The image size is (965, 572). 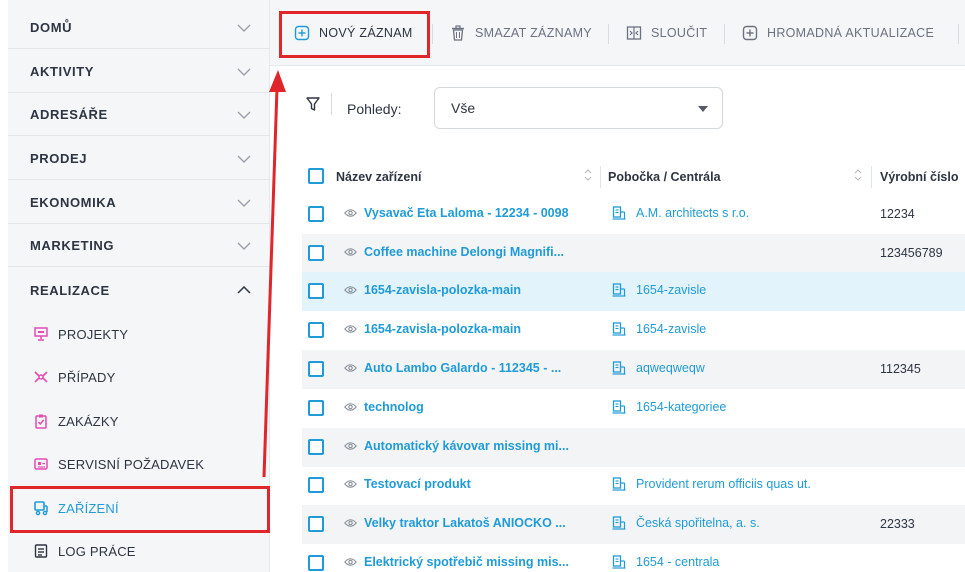 What do you see at coordinates (72, 245) in the screenshot?
I see `nav-label: MARKETING` at bounding box center [72, 245].